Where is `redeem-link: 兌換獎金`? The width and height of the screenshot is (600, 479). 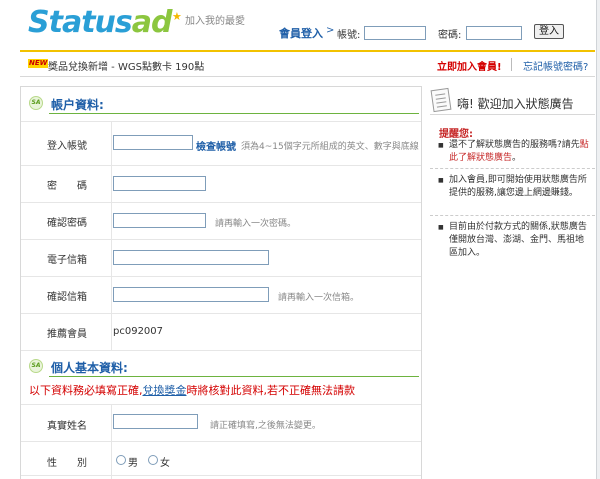
redeem-link: 兌換獎金 is located at coordinates (165, 390).